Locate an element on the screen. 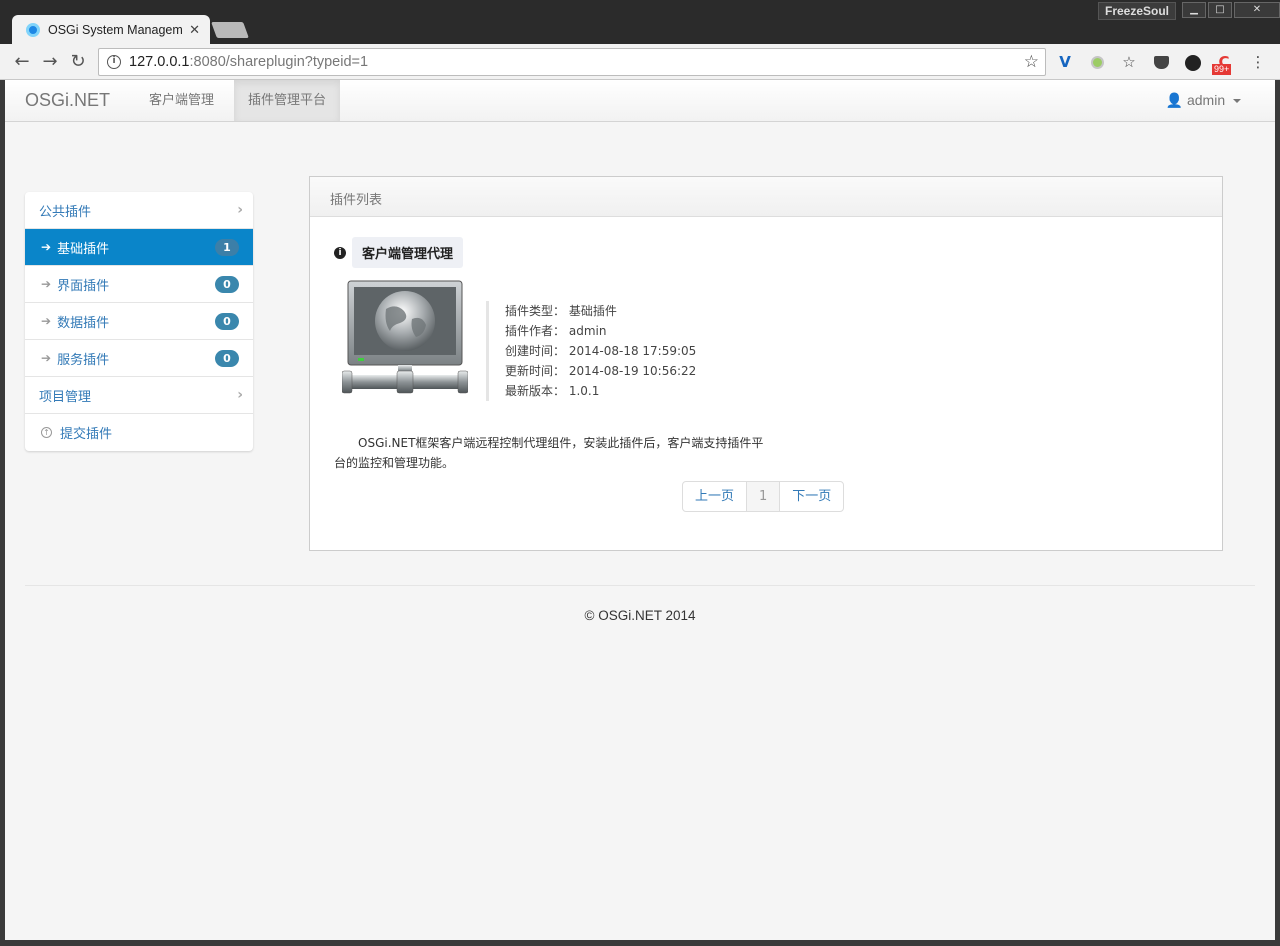  sidebar-item-ui-plugins: ➔ 界面插件 0 is located at coordinates (139, 284).